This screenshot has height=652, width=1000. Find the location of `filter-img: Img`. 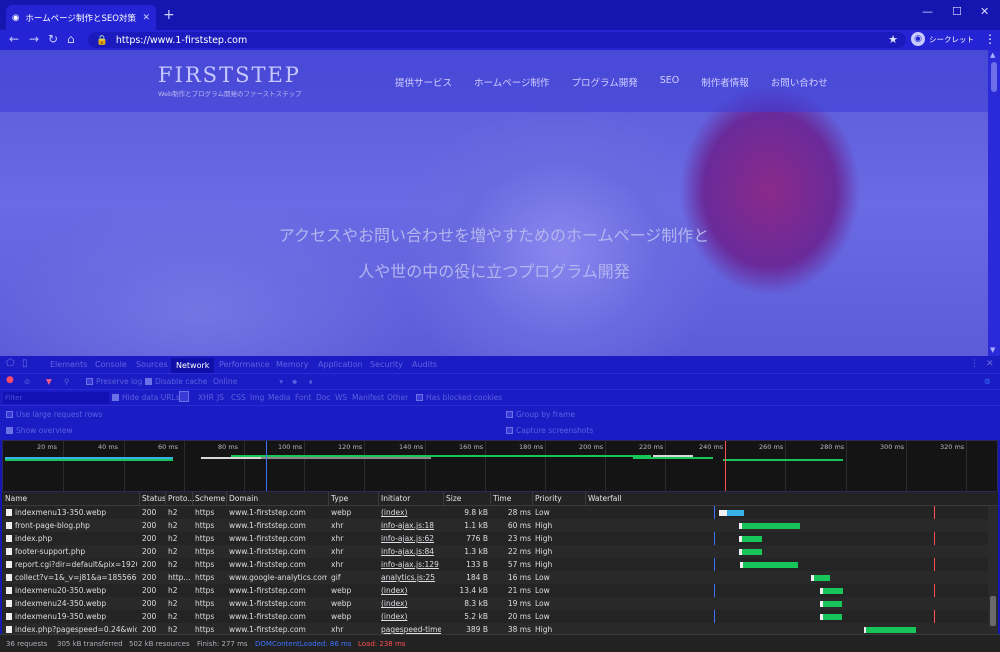

filter-img: Img is located at coordinates (257, 397).